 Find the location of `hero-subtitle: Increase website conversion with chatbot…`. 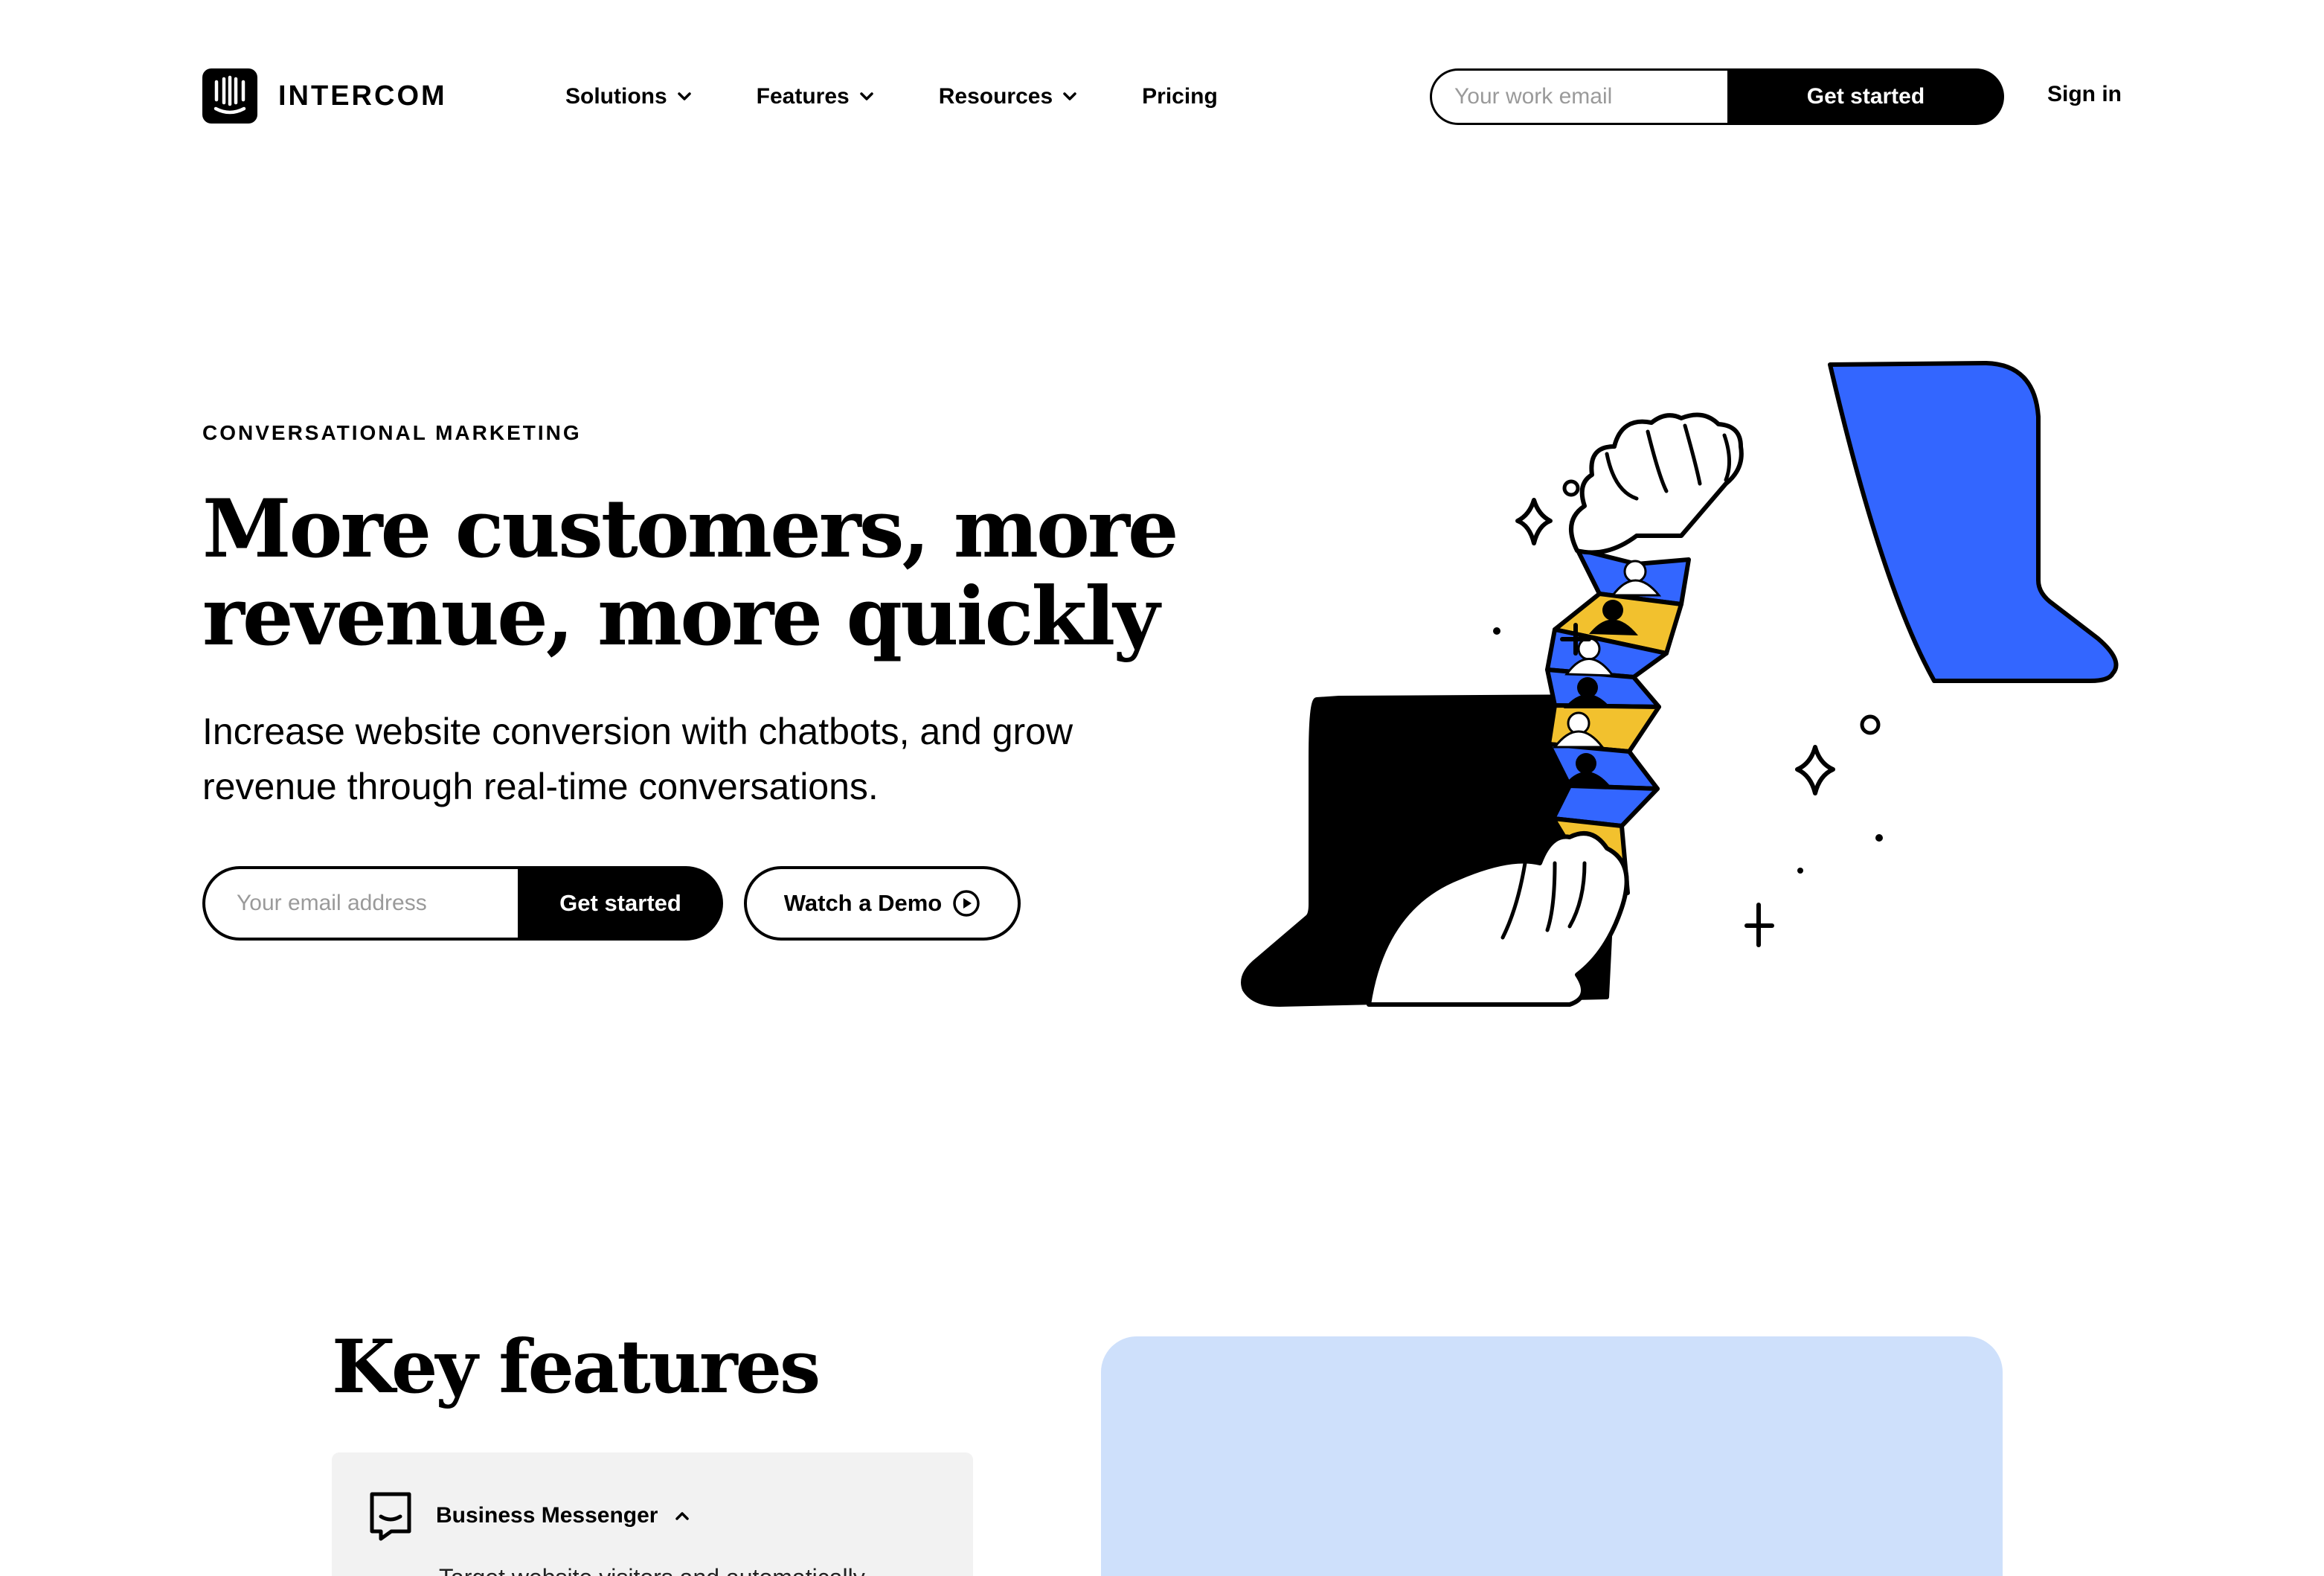

hero-subtitle: Increase website conversion with chatbot… is located at coordinates (715, 759).